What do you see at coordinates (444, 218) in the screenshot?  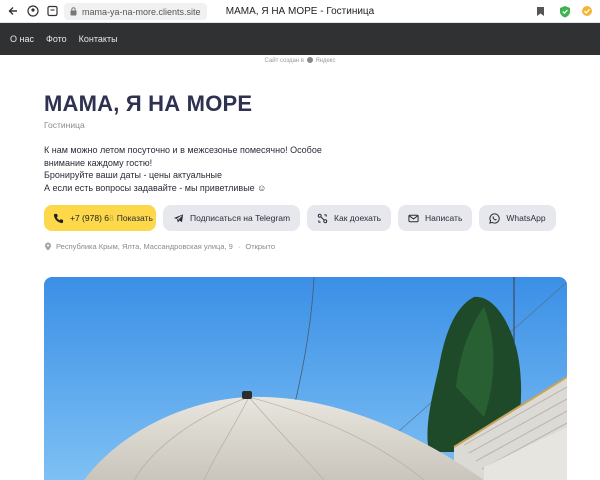 I see `write-label: Написать` at bounding box center [444, 218].